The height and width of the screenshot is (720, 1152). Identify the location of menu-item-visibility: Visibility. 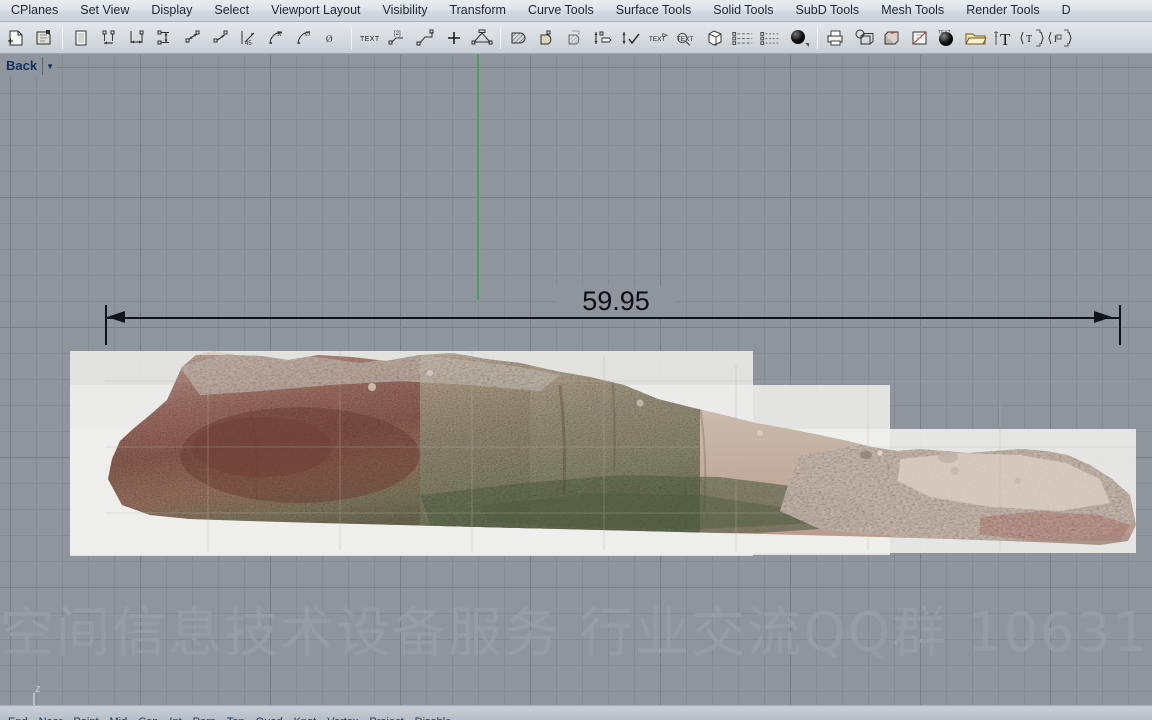
(405, 10).